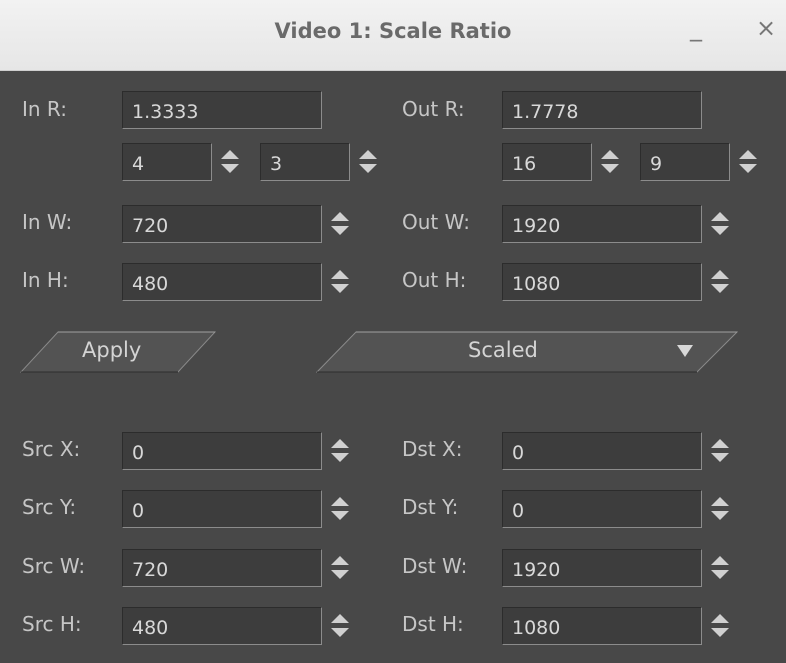  I want to click on src-y-label: Src Y:, so click(49, 507).